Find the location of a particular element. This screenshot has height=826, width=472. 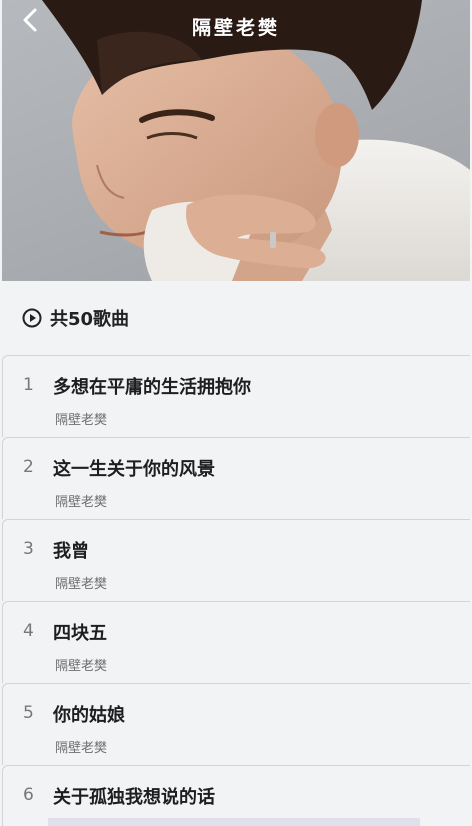

song-index: 3 is located at coordinates (28, 549).